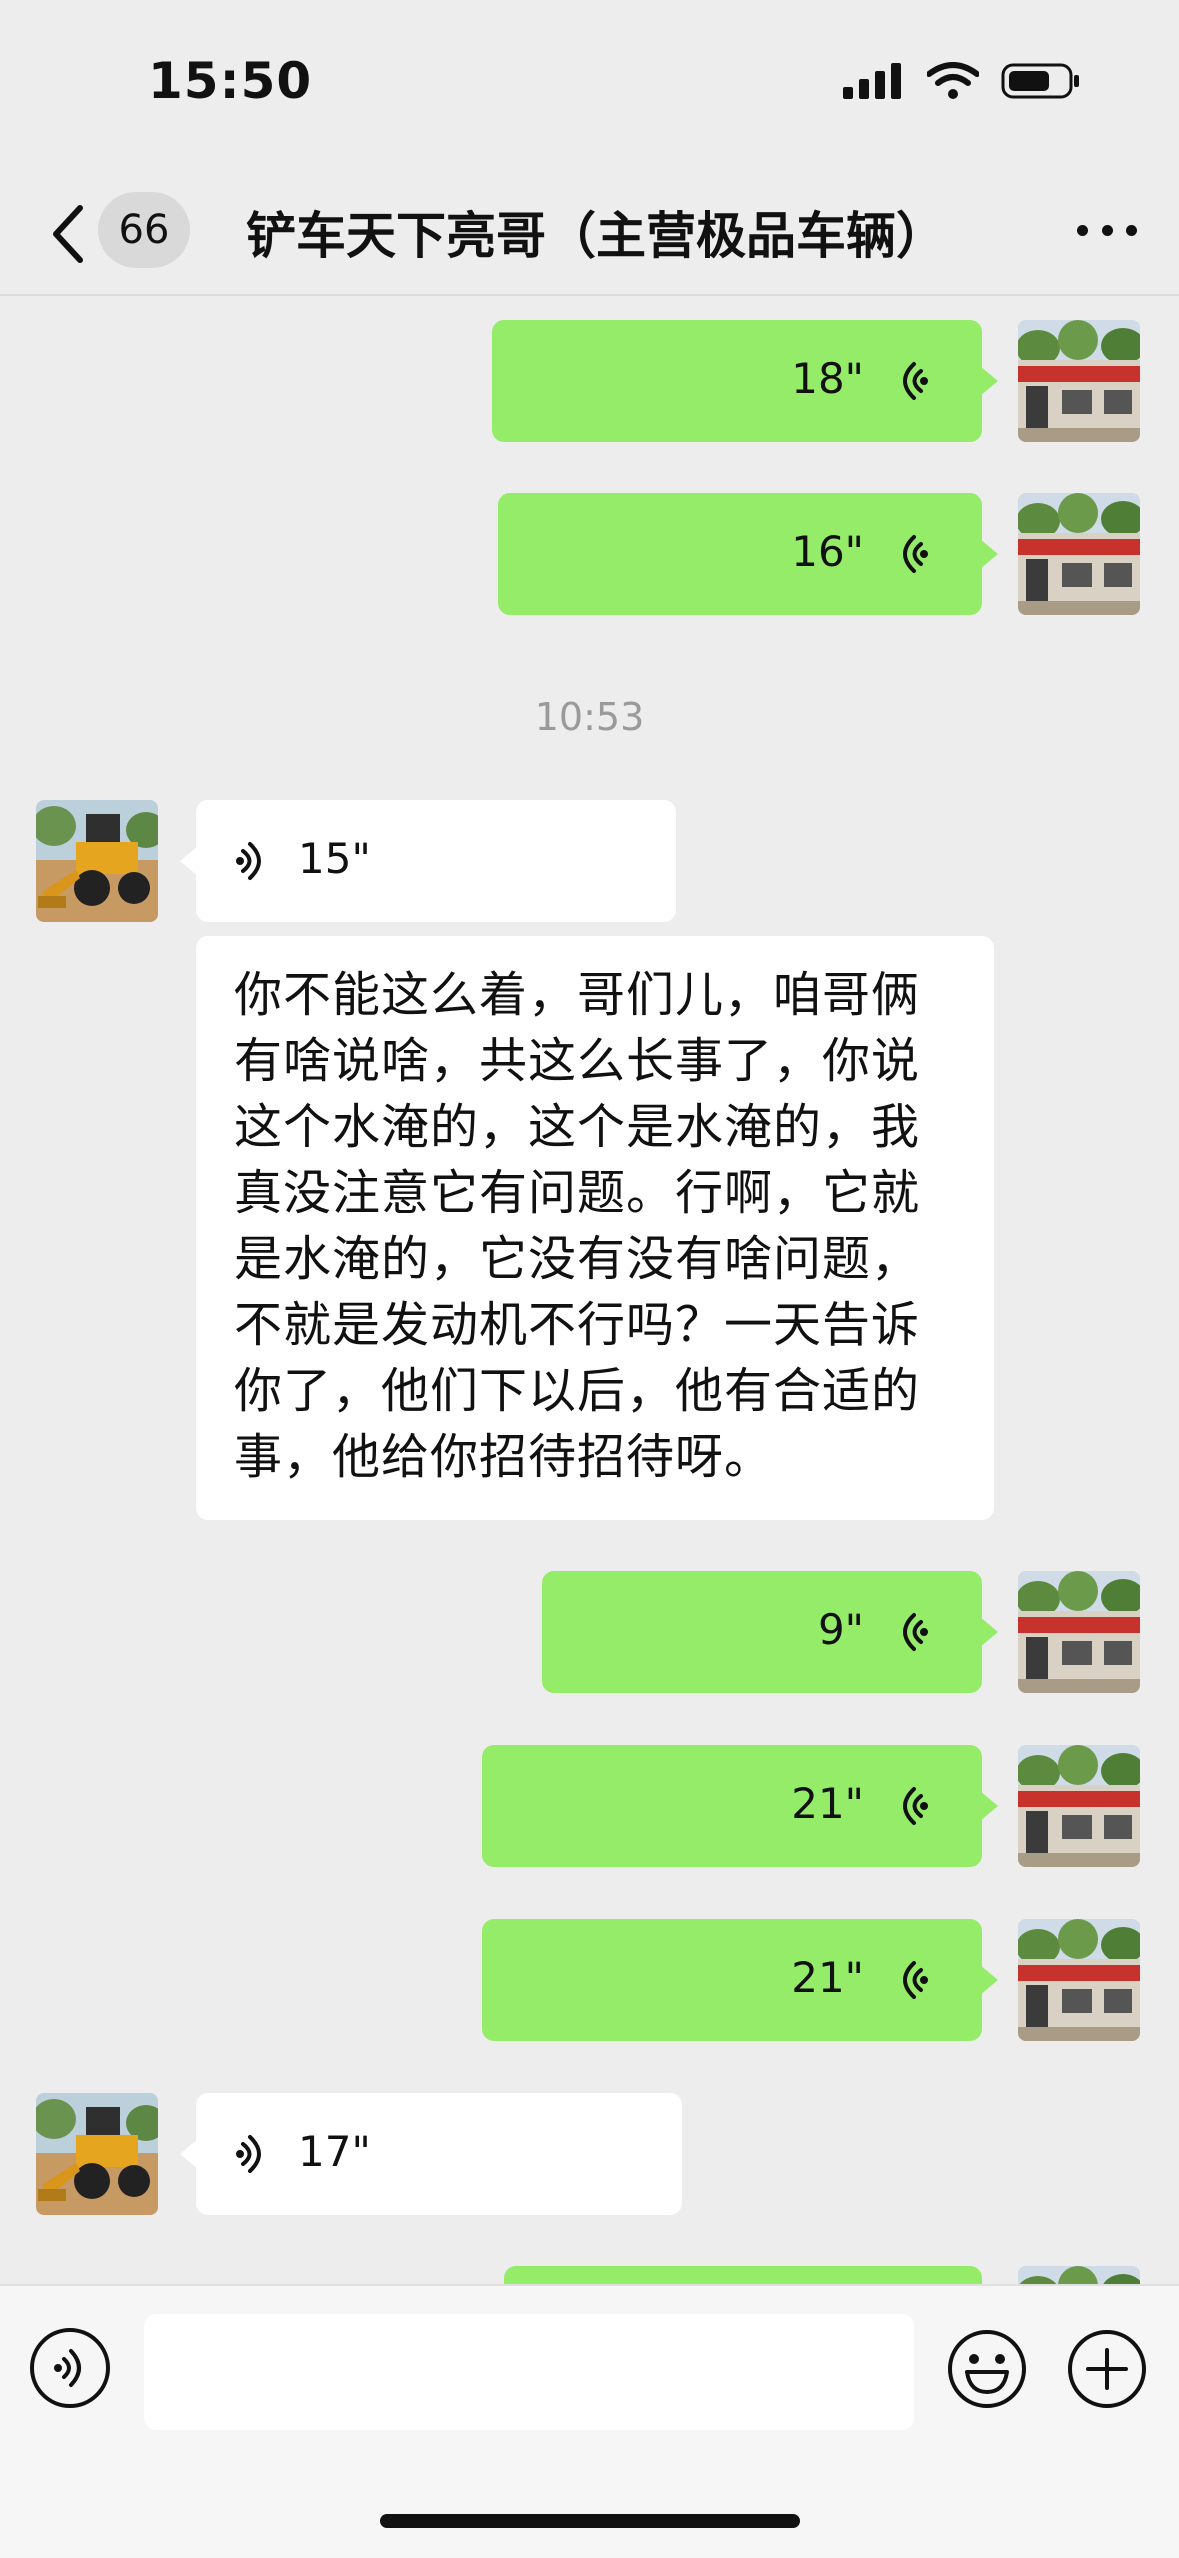 The width and height of the screenshot is (1179, 2558). Describe the element at coordinates (748, 554) in the screenshot. I see `voice-message-outgoing: 16"` at that location.